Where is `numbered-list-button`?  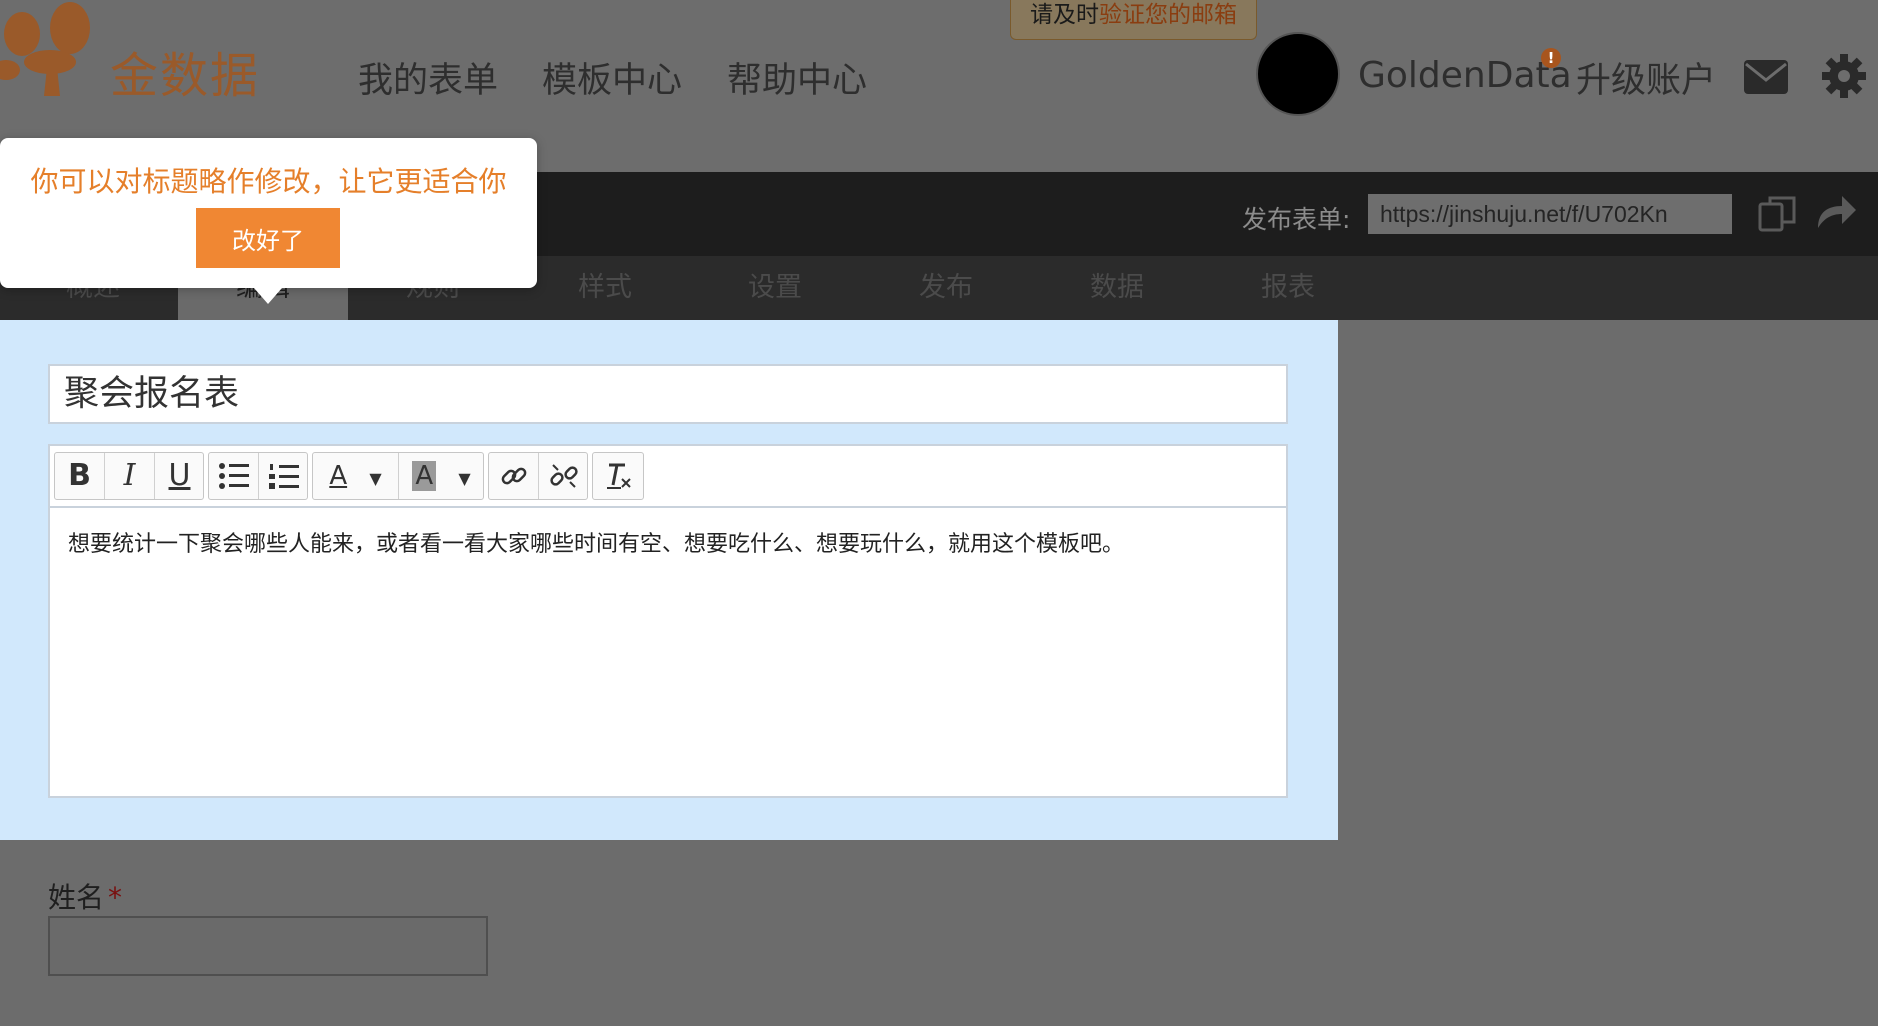
numbered-list-button is located at coordinates (283, 476).